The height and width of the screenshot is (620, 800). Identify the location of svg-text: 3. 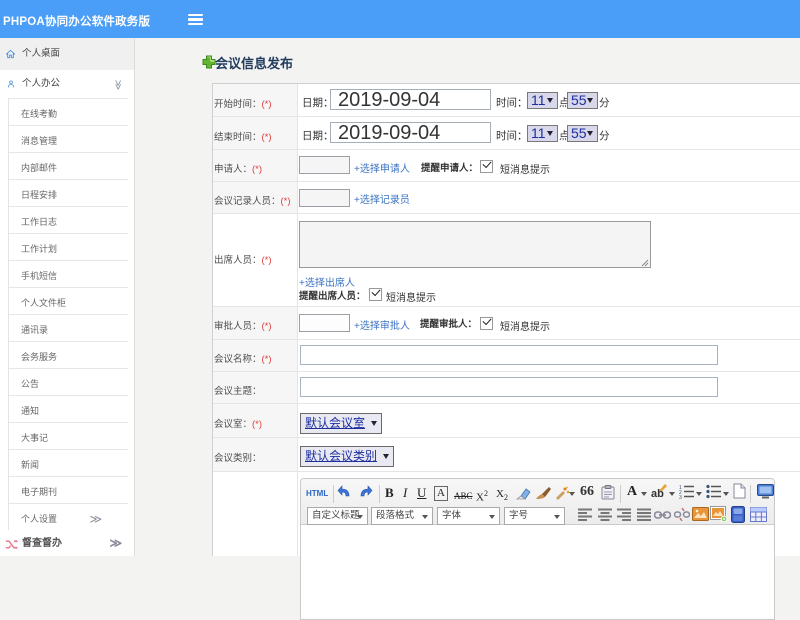
(680, 497).